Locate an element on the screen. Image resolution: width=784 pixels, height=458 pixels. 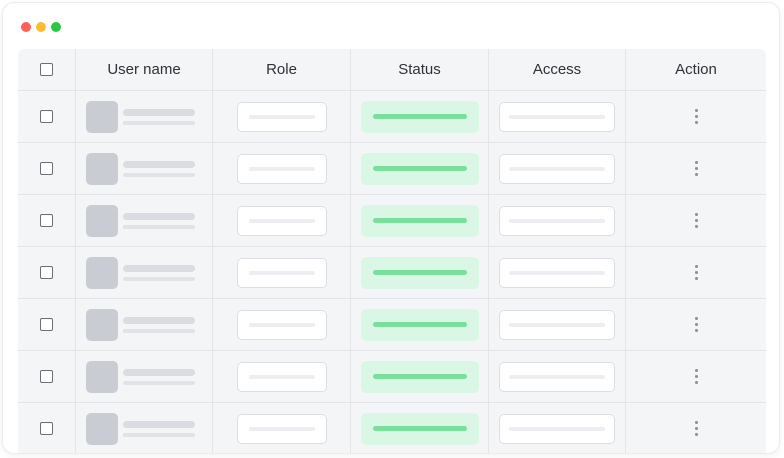
window-controls is located at coordinates (41, 27).